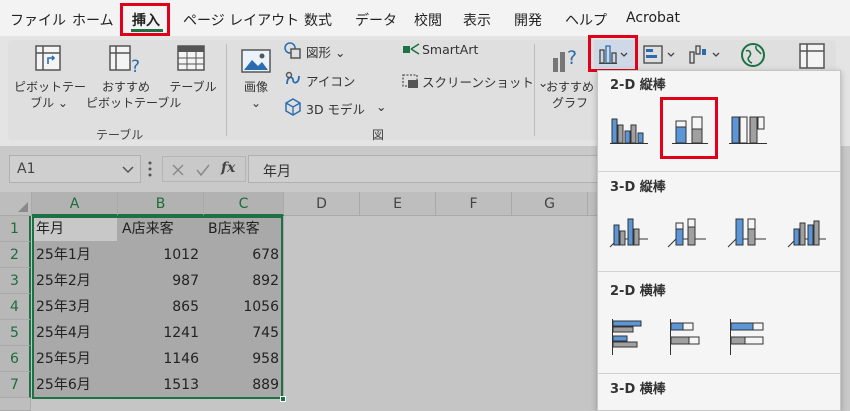  I want to click on cell-a5: 25年4月, so click(75, 333).